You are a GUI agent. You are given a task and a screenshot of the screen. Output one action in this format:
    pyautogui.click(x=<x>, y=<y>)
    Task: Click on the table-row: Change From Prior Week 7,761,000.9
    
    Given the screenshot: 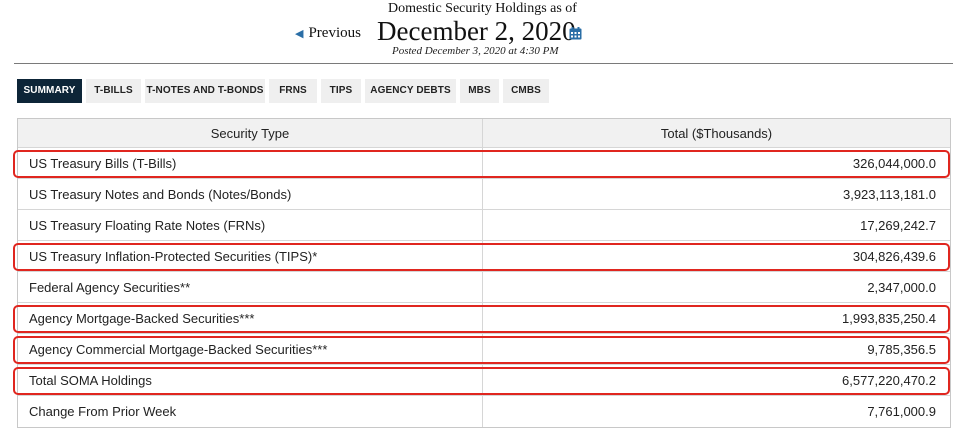 What is the action you would take?
    pyautogui.click(x=484, y=411)
    